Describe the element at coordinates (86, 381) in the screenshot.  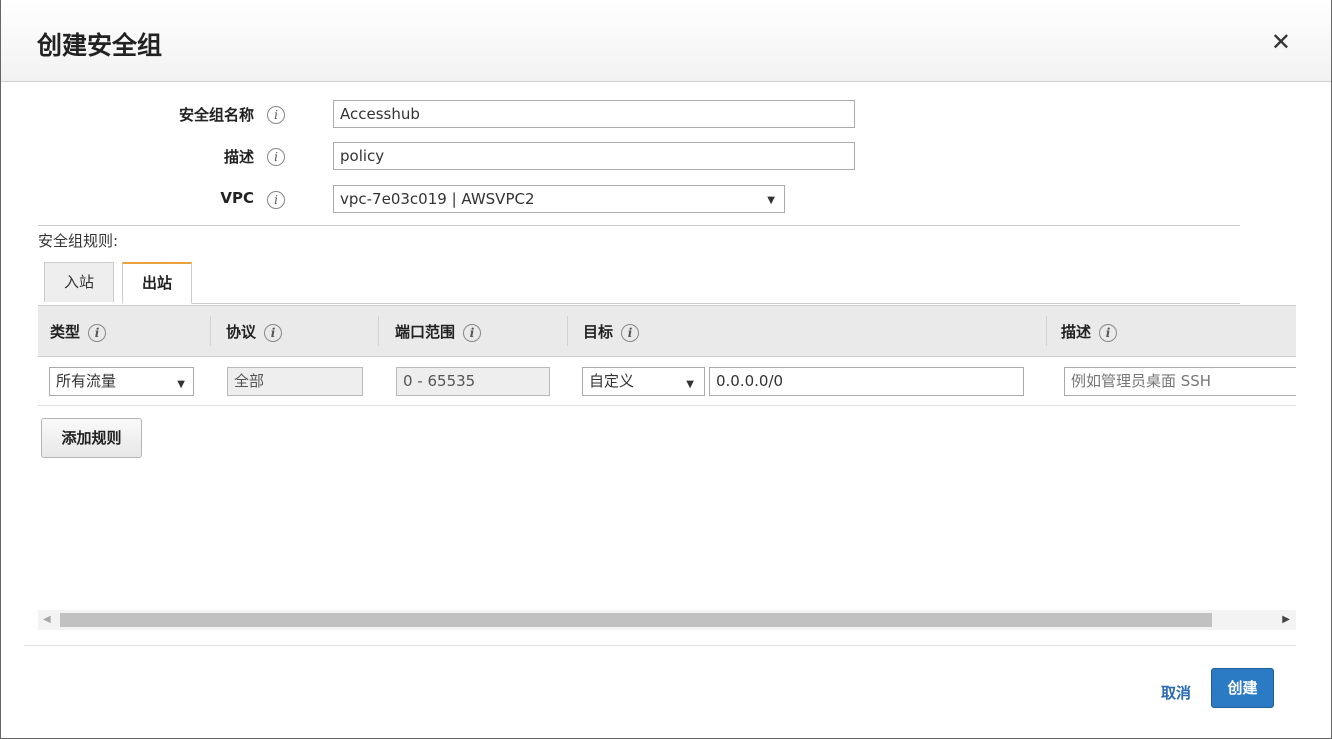
I see `rule-type-value: 所有流量` at that location.